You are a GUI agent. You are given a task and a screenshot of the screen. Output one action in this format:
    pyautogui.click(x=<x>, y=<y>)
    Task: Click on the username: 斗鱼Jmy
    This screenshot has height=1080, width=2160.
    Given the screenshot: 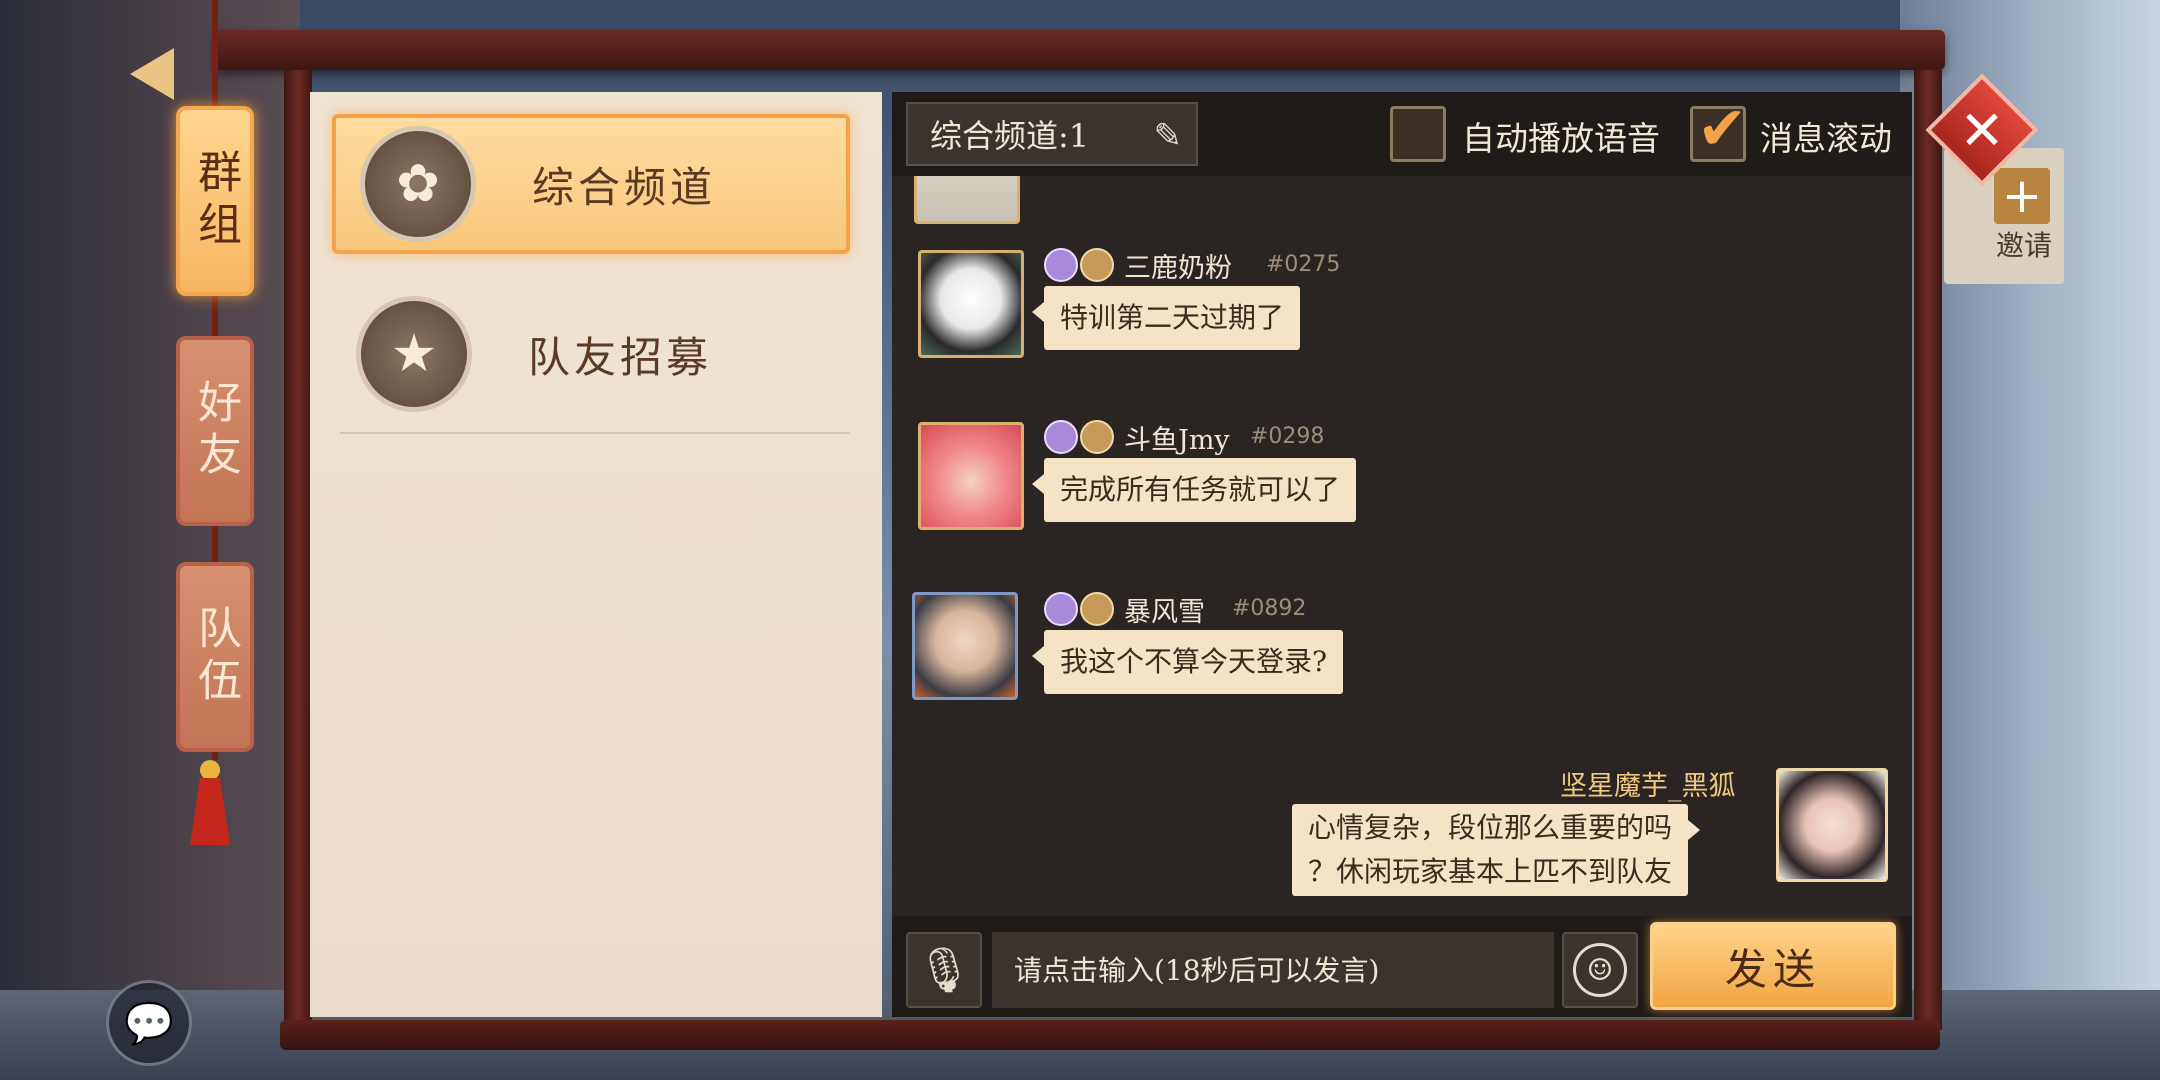 What is the action you would take?
    pyautogui.click(x=1177, y=437)
    